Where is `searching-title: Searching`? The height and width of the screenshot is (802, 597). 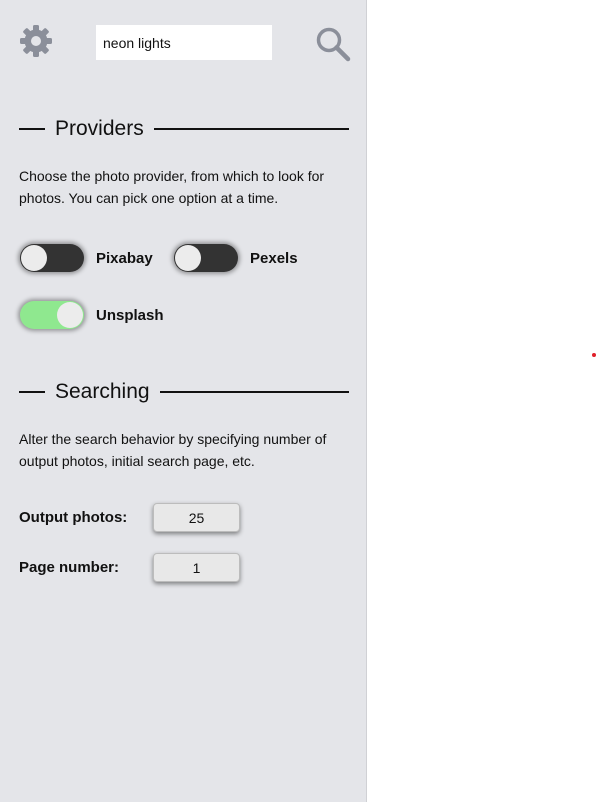
searching-title: Searching is located at coordinates (102, 391).